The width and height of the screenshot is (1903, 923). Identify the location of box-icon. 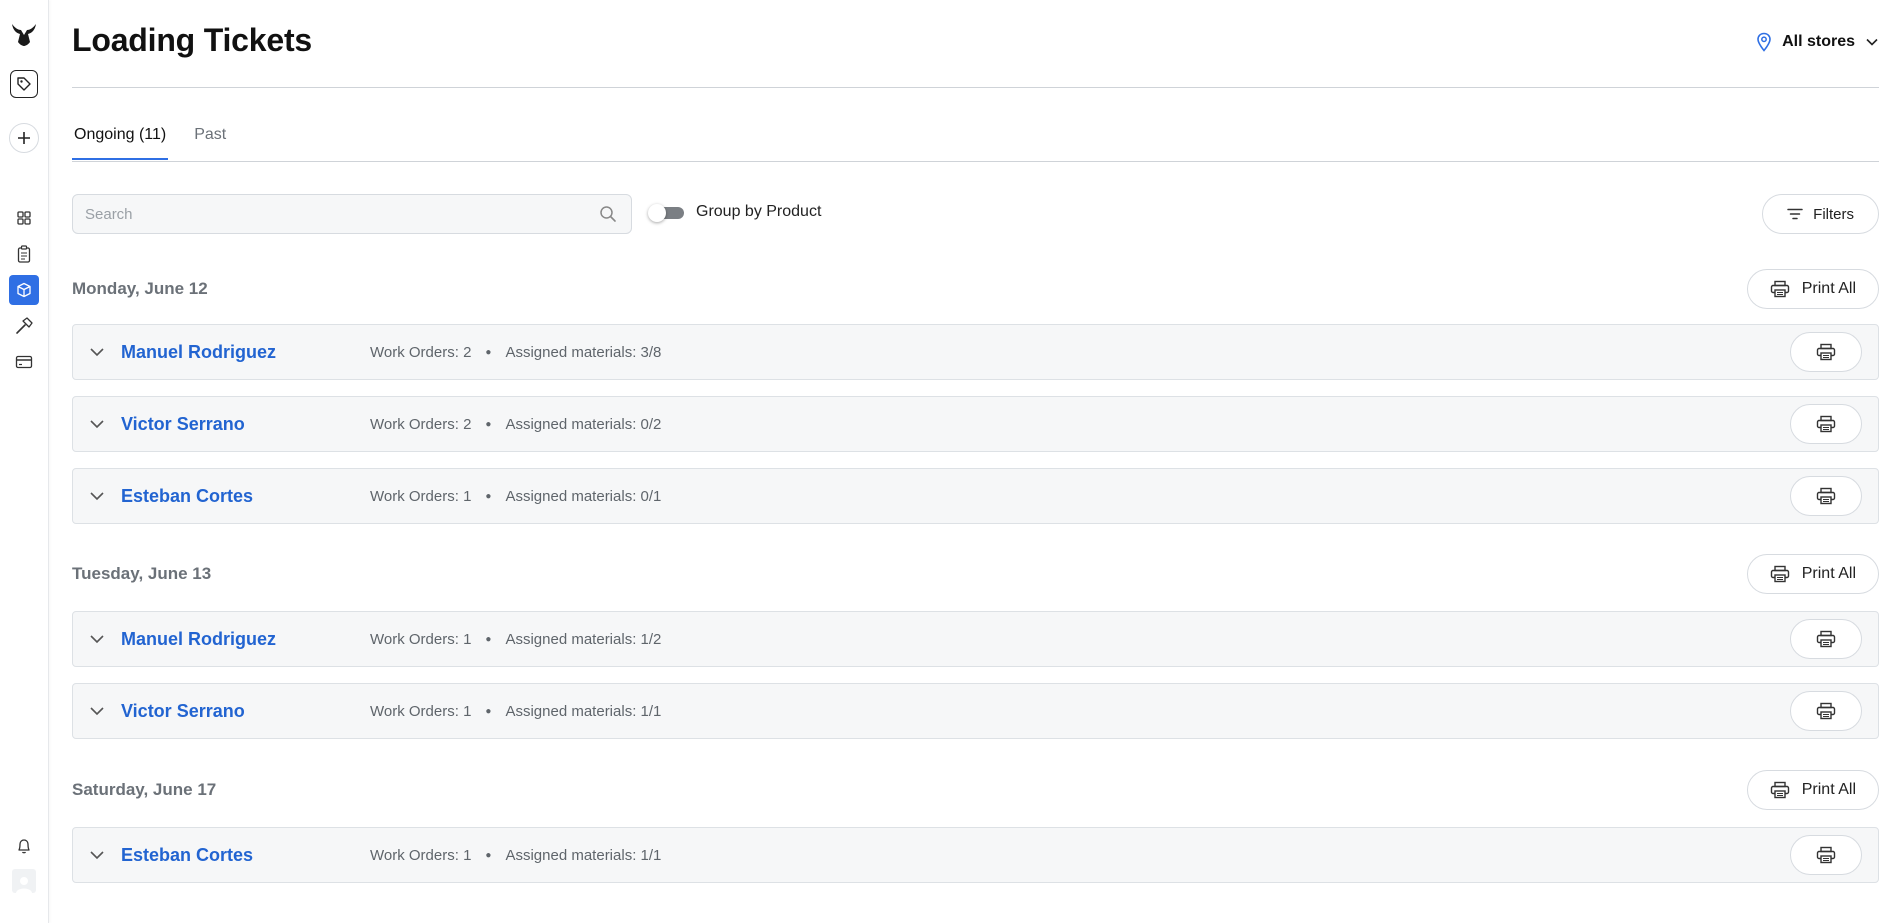
(24, 290).